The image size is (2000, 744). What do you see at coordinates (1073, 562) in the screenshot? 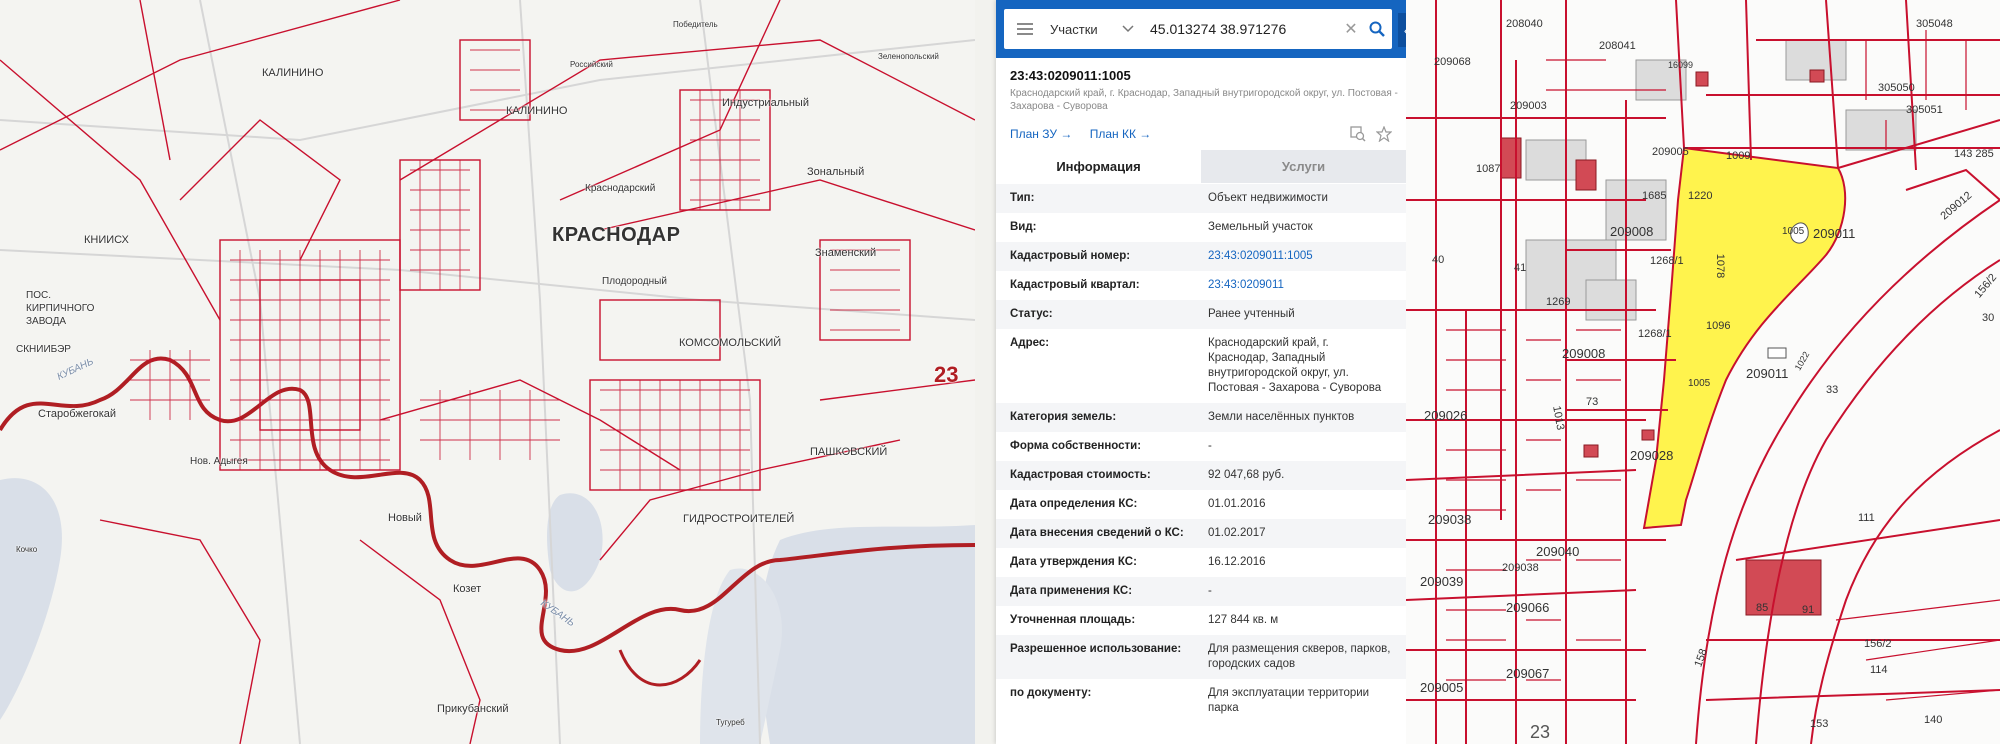
I see `info-key: Дата утверждения КС:` at bounding box center [1073, 562].